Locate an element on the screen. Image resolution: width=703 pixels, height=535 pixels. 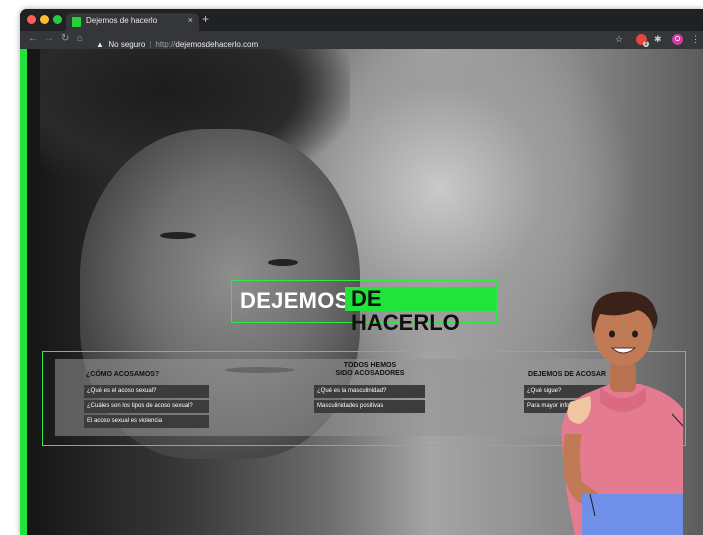
menu-dots-icon: ⋮ is located at coordinates (695, 39).